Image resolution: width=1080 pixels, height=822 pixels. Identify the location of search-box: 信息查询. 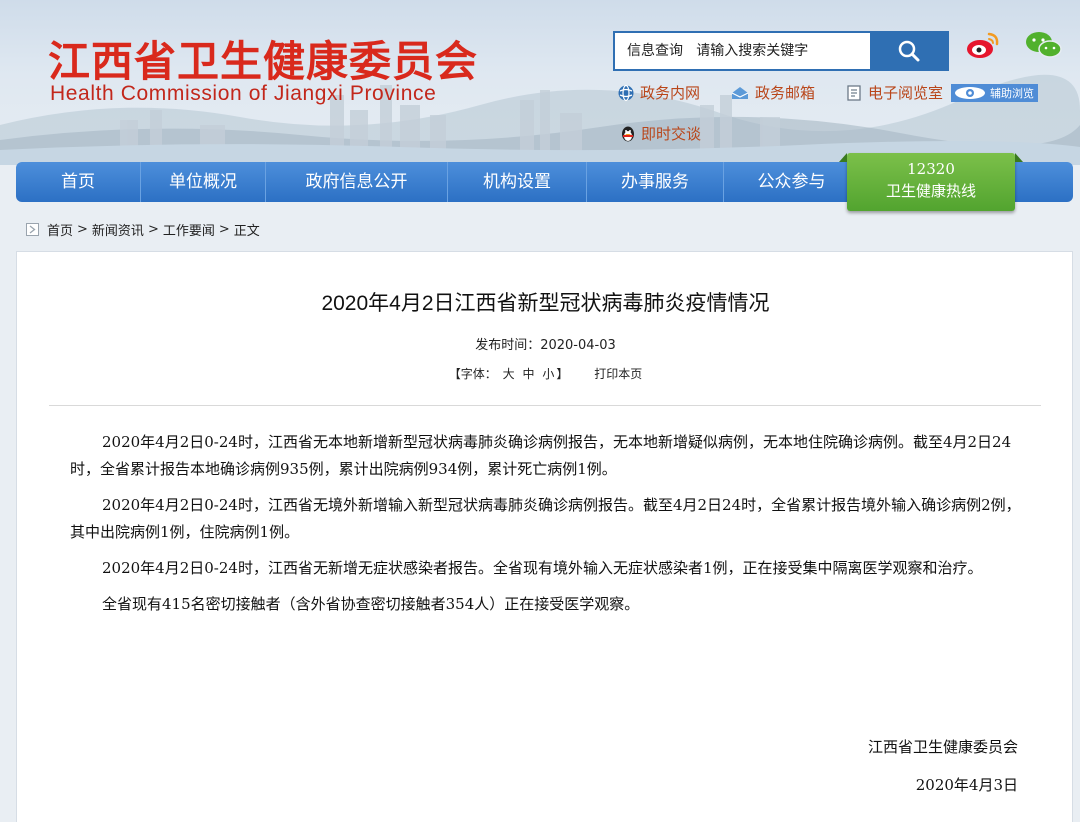
(781, 51).